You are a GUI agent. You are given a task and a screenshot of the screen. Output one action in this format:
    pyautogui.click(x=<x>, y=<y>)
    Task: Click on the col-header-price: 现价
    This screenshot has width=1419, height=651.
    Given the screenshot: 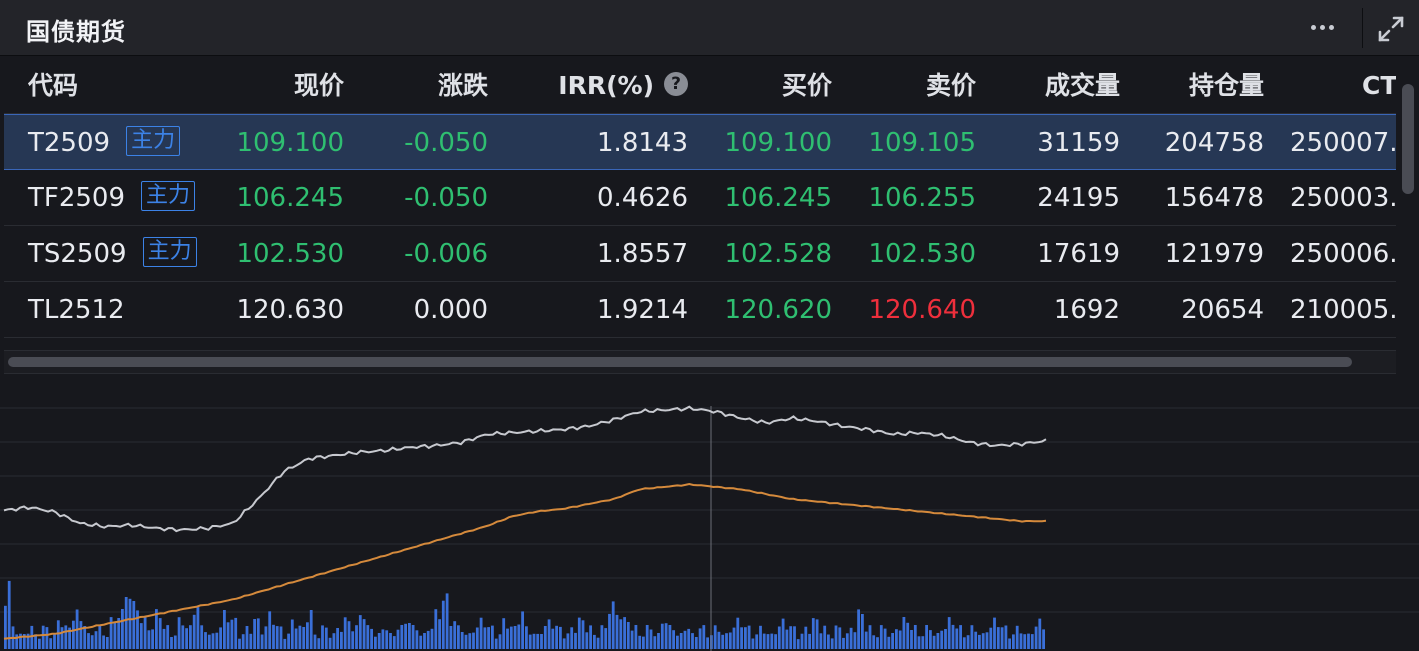 What is the action you would take?
    pyautogui.click(x=319, y=86)
    